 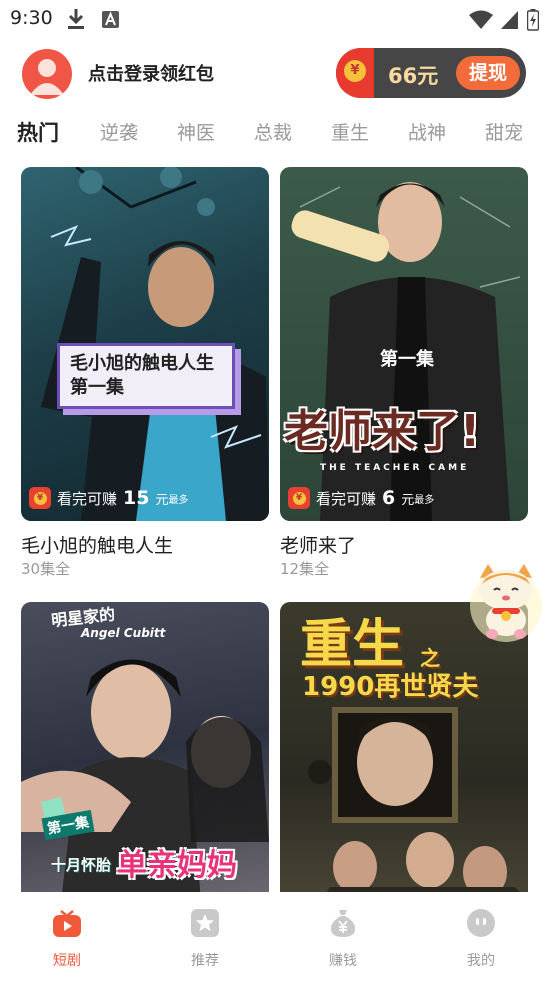 I want to click on earn-badge: ¥ 看完可赚 6 元最多, so click(x=361, y=498).